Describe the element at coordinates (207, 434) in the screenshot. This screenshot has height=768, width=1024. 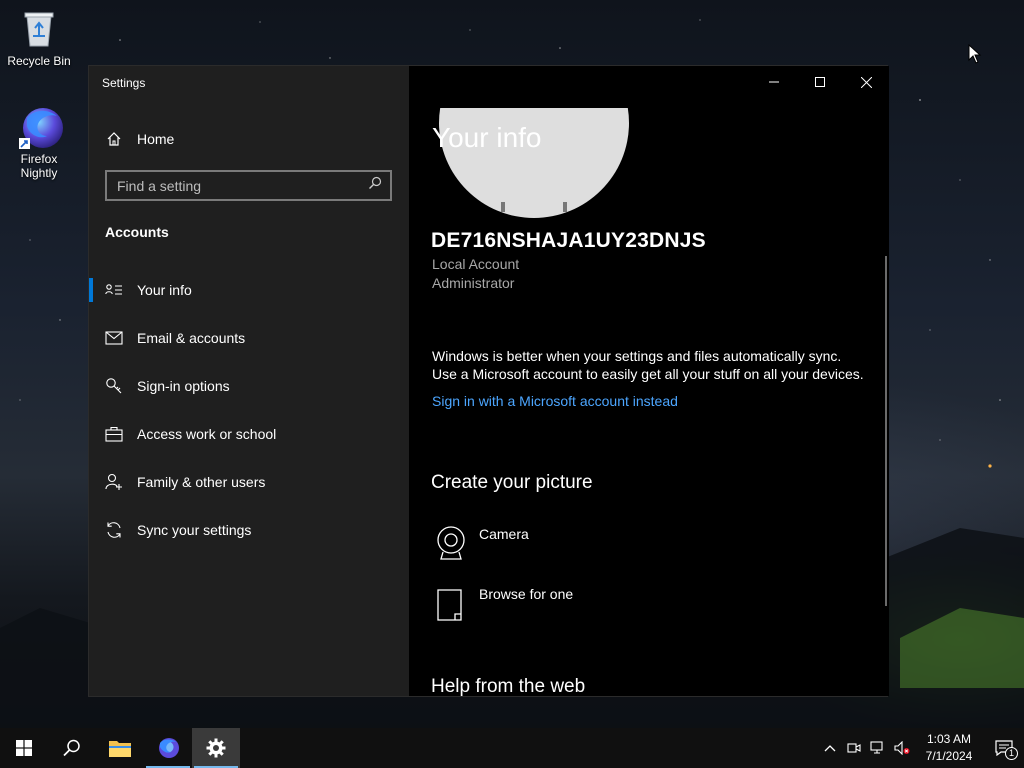
I see `nav-item-label: Access work or school` at that location.